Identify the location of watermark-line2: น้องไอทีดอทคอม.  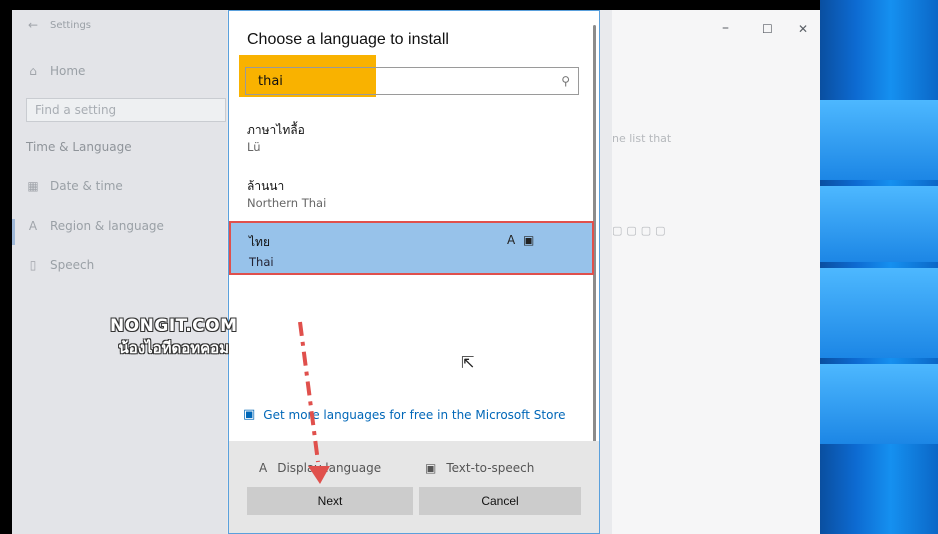
(174, 348).